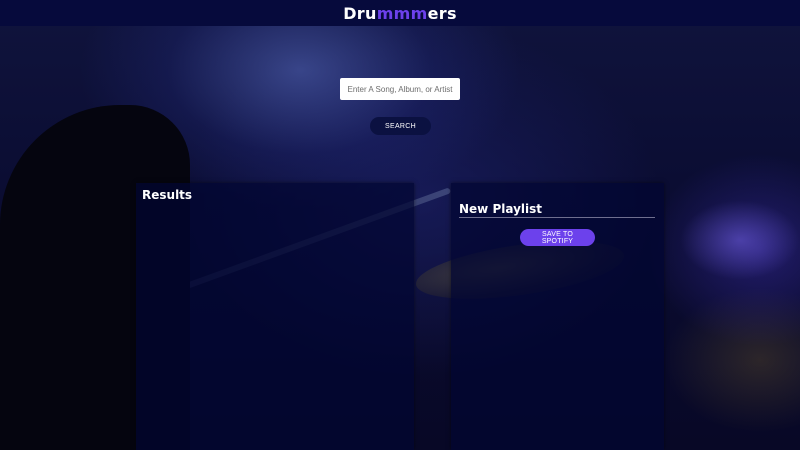 This screenshot has height=450, width=800. I want to click on app-header: Drummmers, so click(400, 13).